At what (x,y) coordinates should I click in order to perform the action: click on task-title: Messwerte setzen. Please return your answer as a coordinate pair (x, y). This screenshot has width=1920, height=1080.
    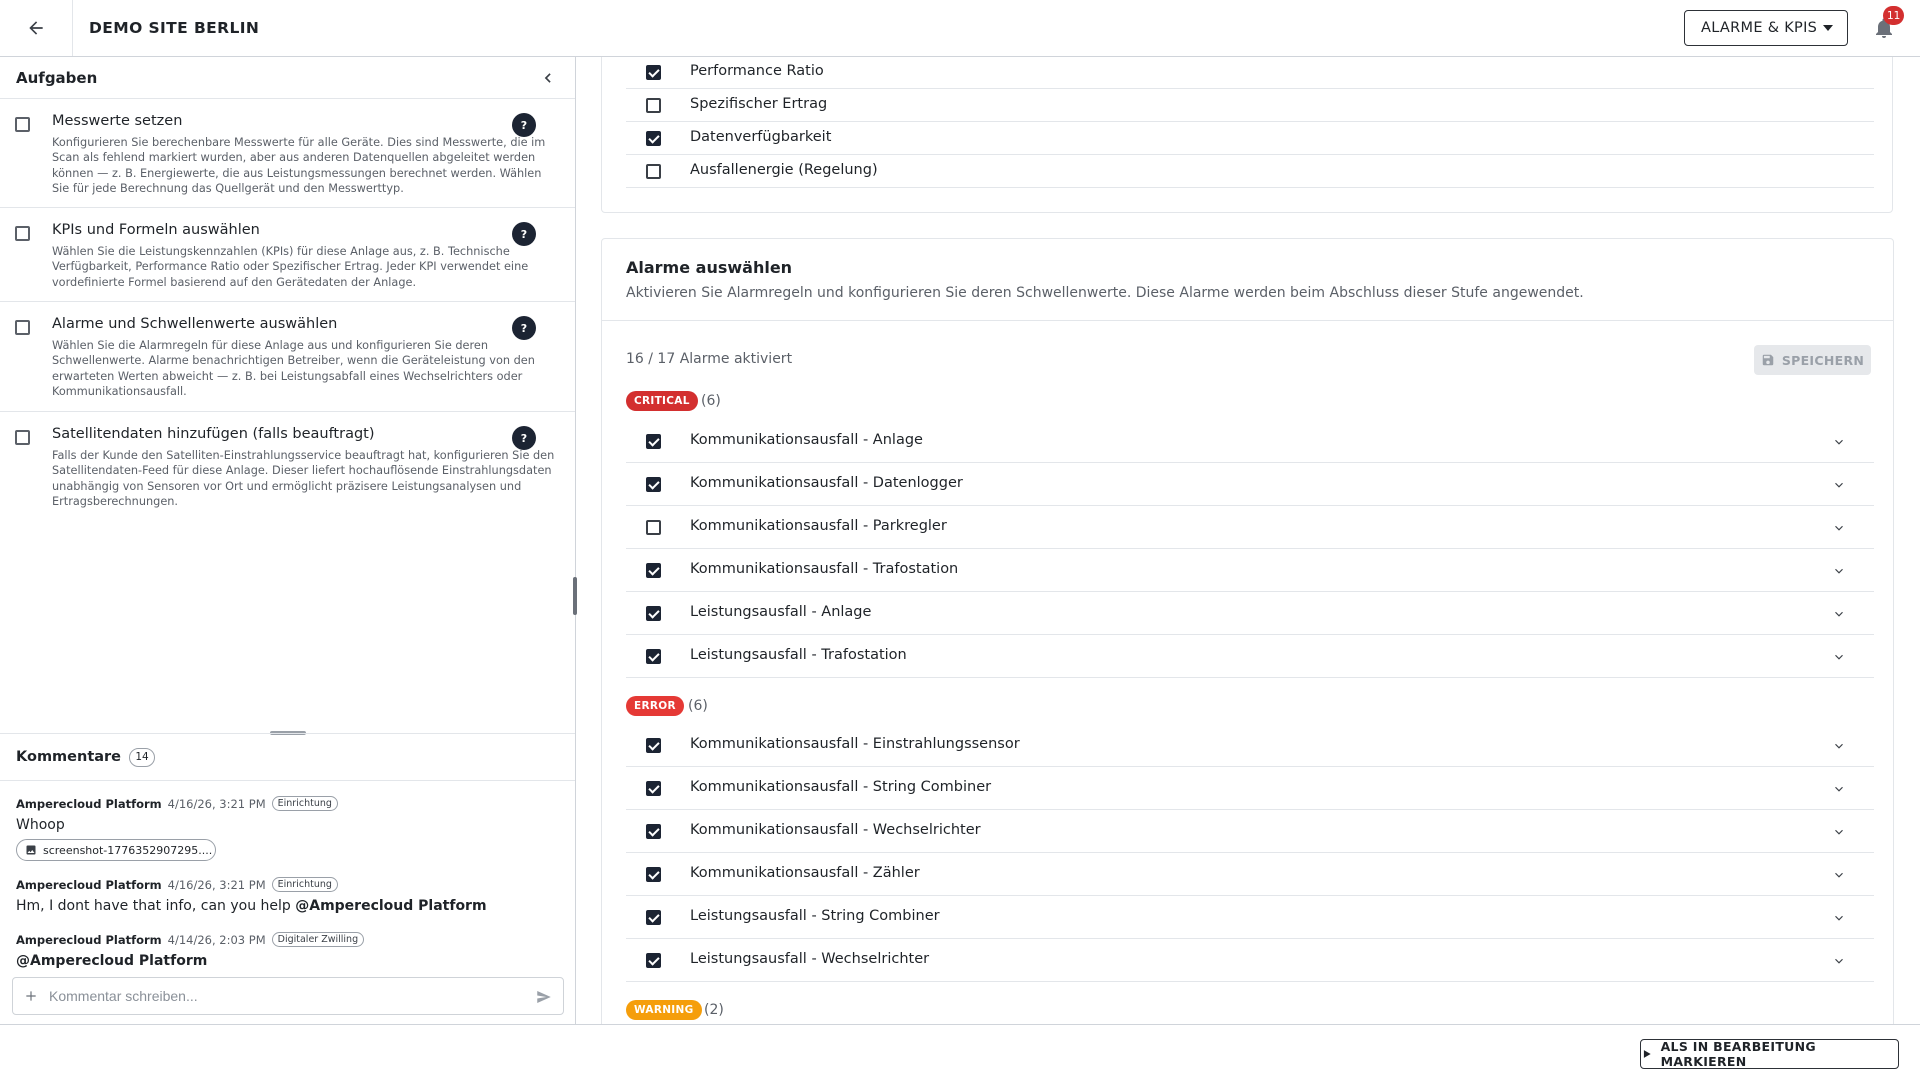
    Looking at the image, I should click on (117, 121).